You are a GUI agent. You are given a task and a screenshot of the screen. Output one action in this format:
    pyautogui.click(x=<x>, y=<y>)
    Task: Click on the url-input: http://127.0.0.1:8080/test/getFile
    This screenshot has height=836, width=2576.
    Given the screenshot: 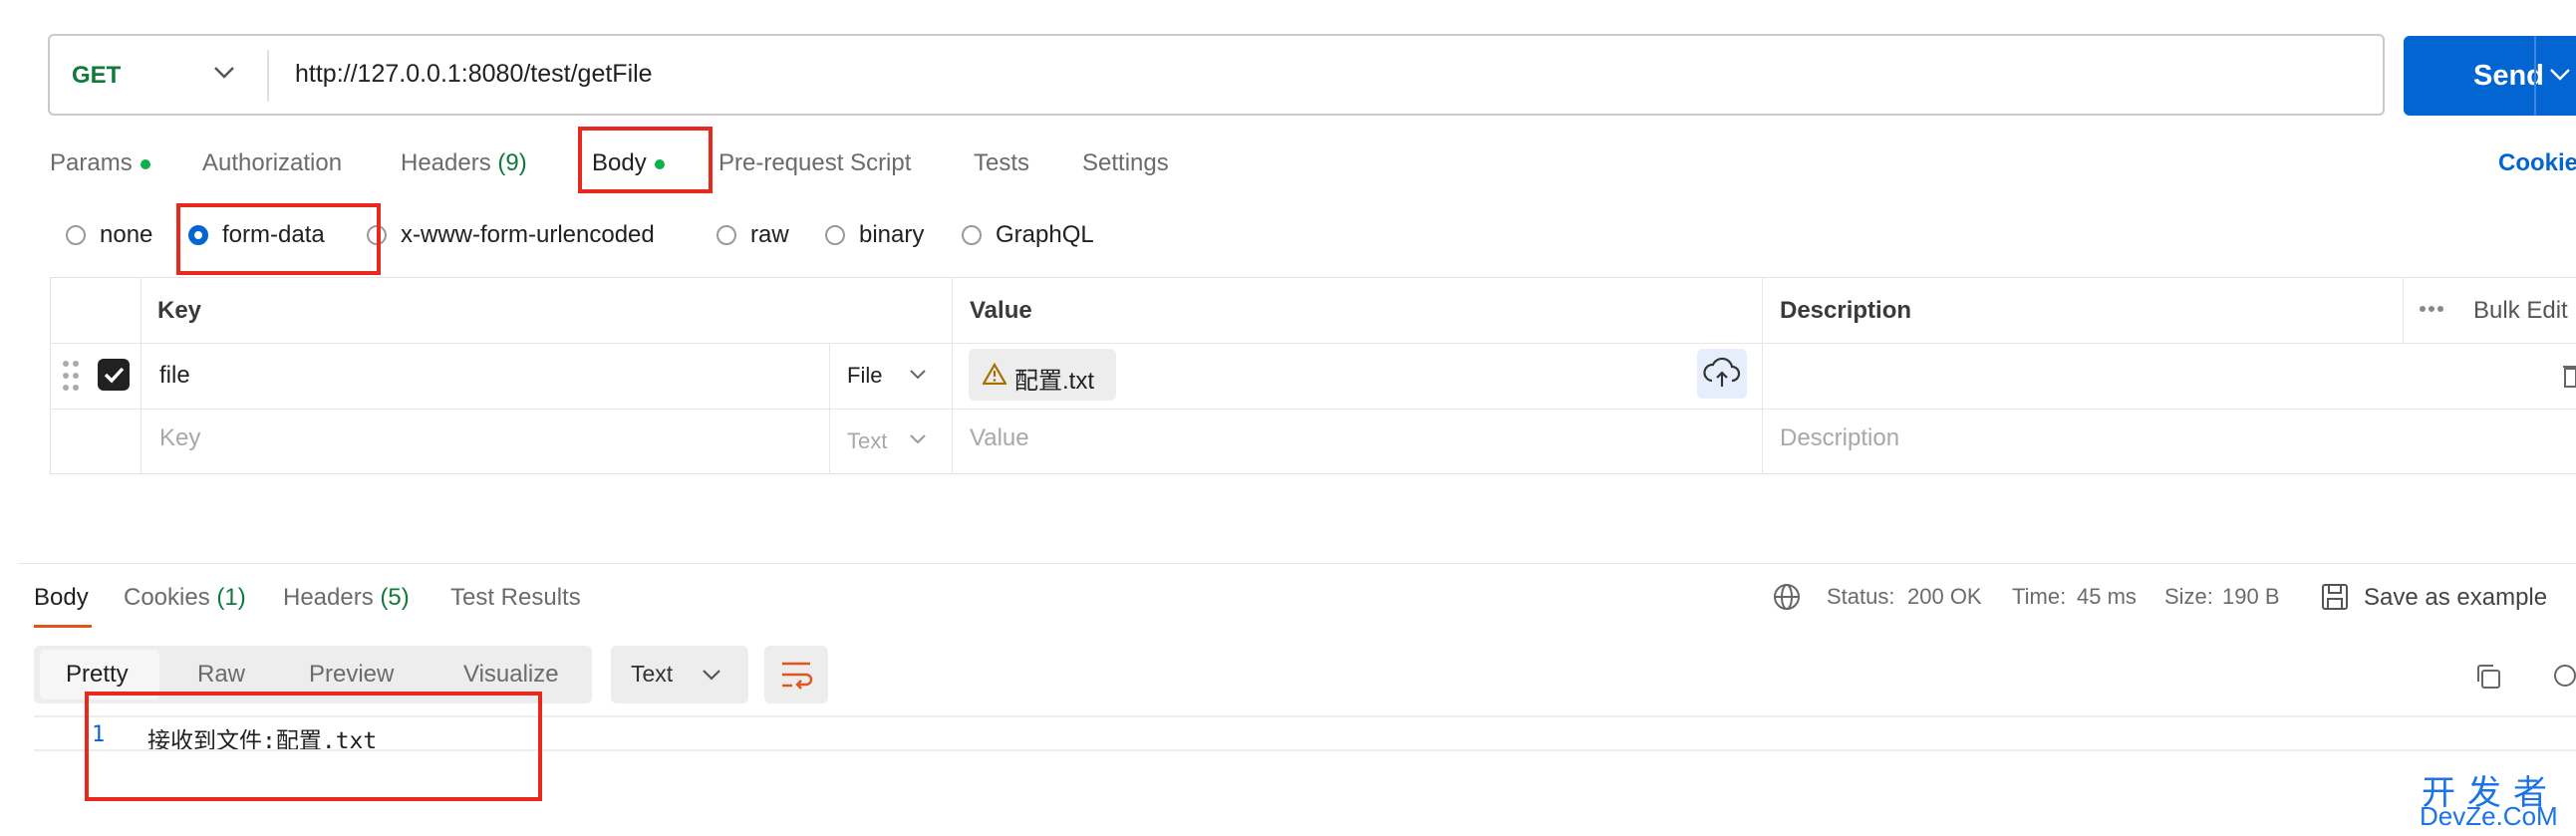 What is the action you would take?
    pyautogui.click(x=474, y=75)
    